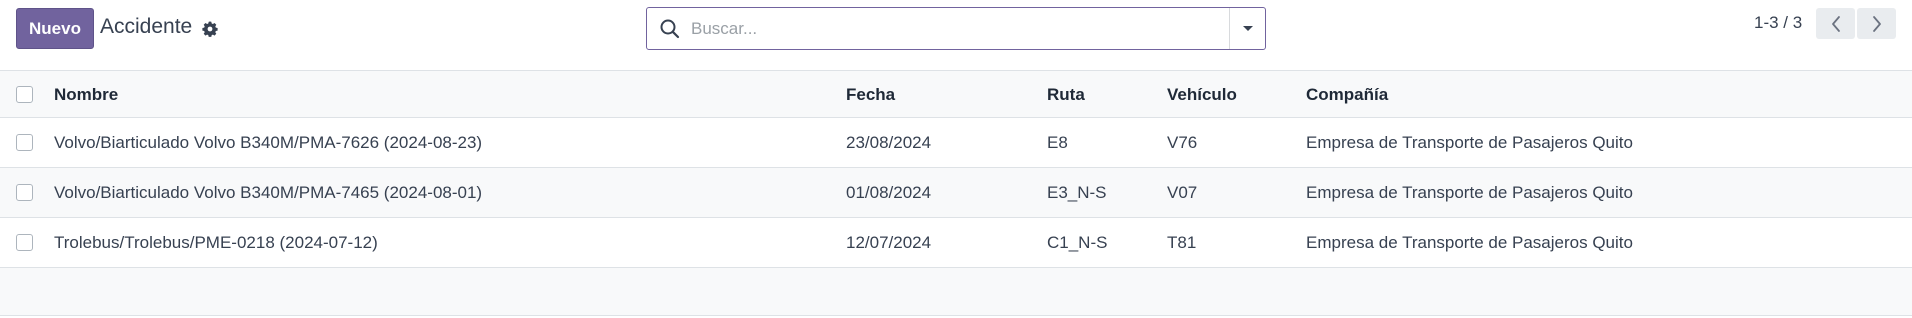 The width and height of the screenshot is (1912, 318). I want to click on search-input, so click(961, 28).